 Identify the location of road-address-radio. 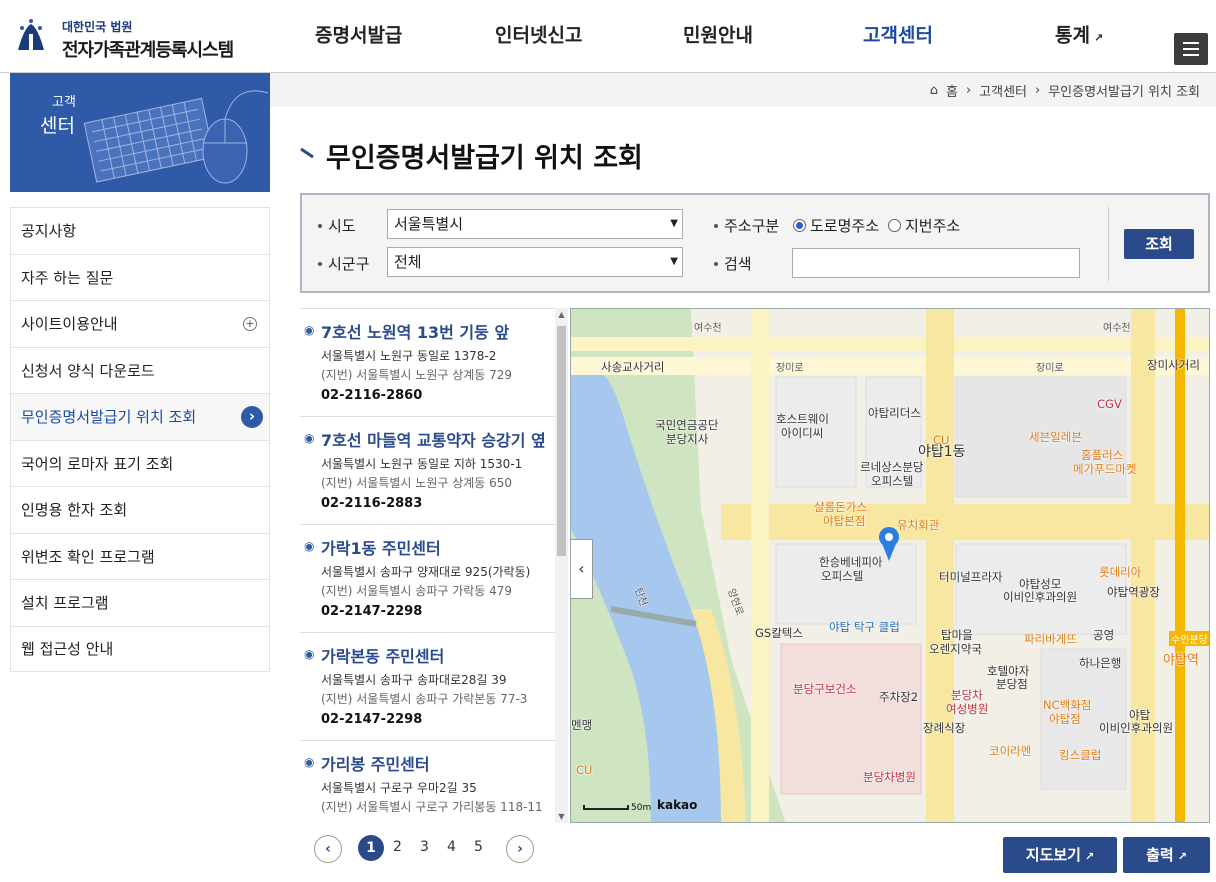
(799, 225).